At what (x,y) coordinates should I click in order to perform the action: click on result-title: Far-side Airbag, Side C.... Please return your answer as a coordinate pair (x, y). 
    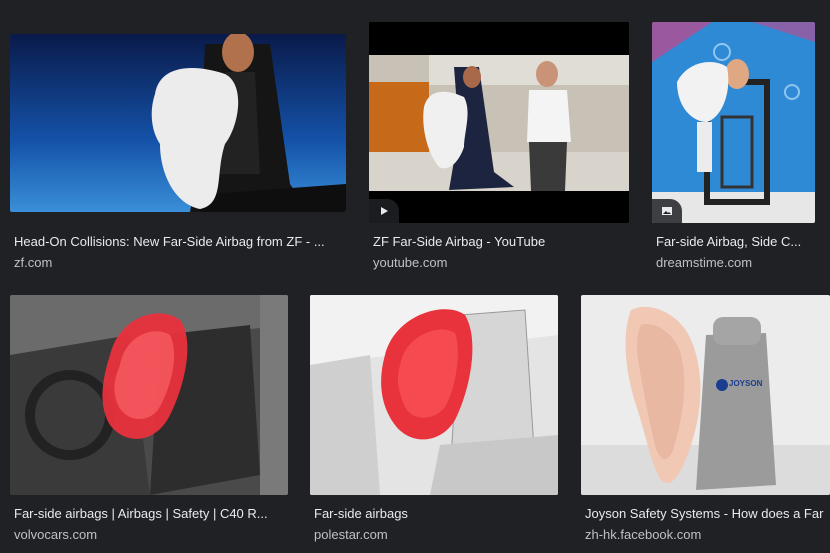
    Looking at the image, I should click on (736, 242).